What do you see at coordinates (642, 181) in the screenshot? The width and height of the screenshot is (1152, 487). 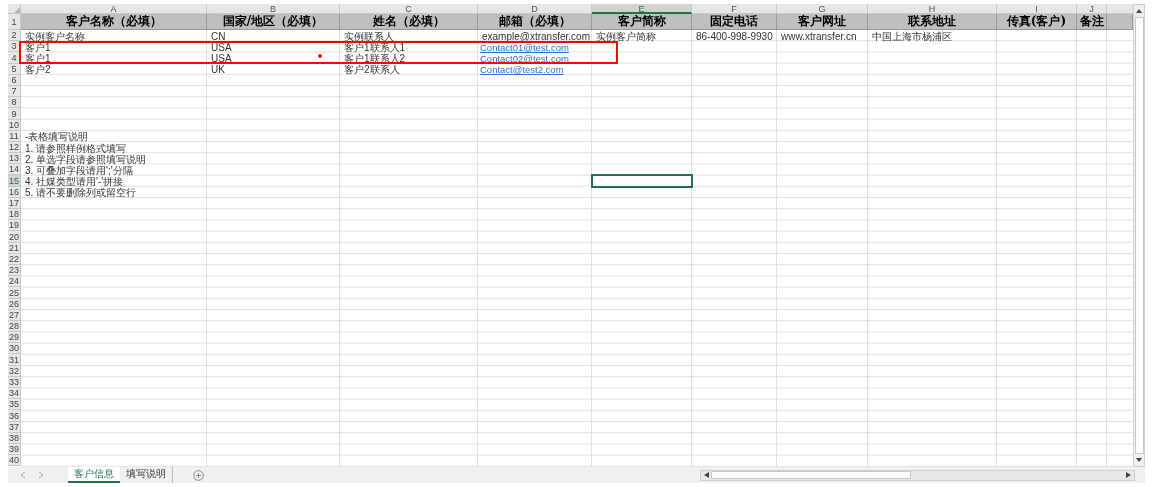 I see `selected-cell` at bounding box center [642, 181].